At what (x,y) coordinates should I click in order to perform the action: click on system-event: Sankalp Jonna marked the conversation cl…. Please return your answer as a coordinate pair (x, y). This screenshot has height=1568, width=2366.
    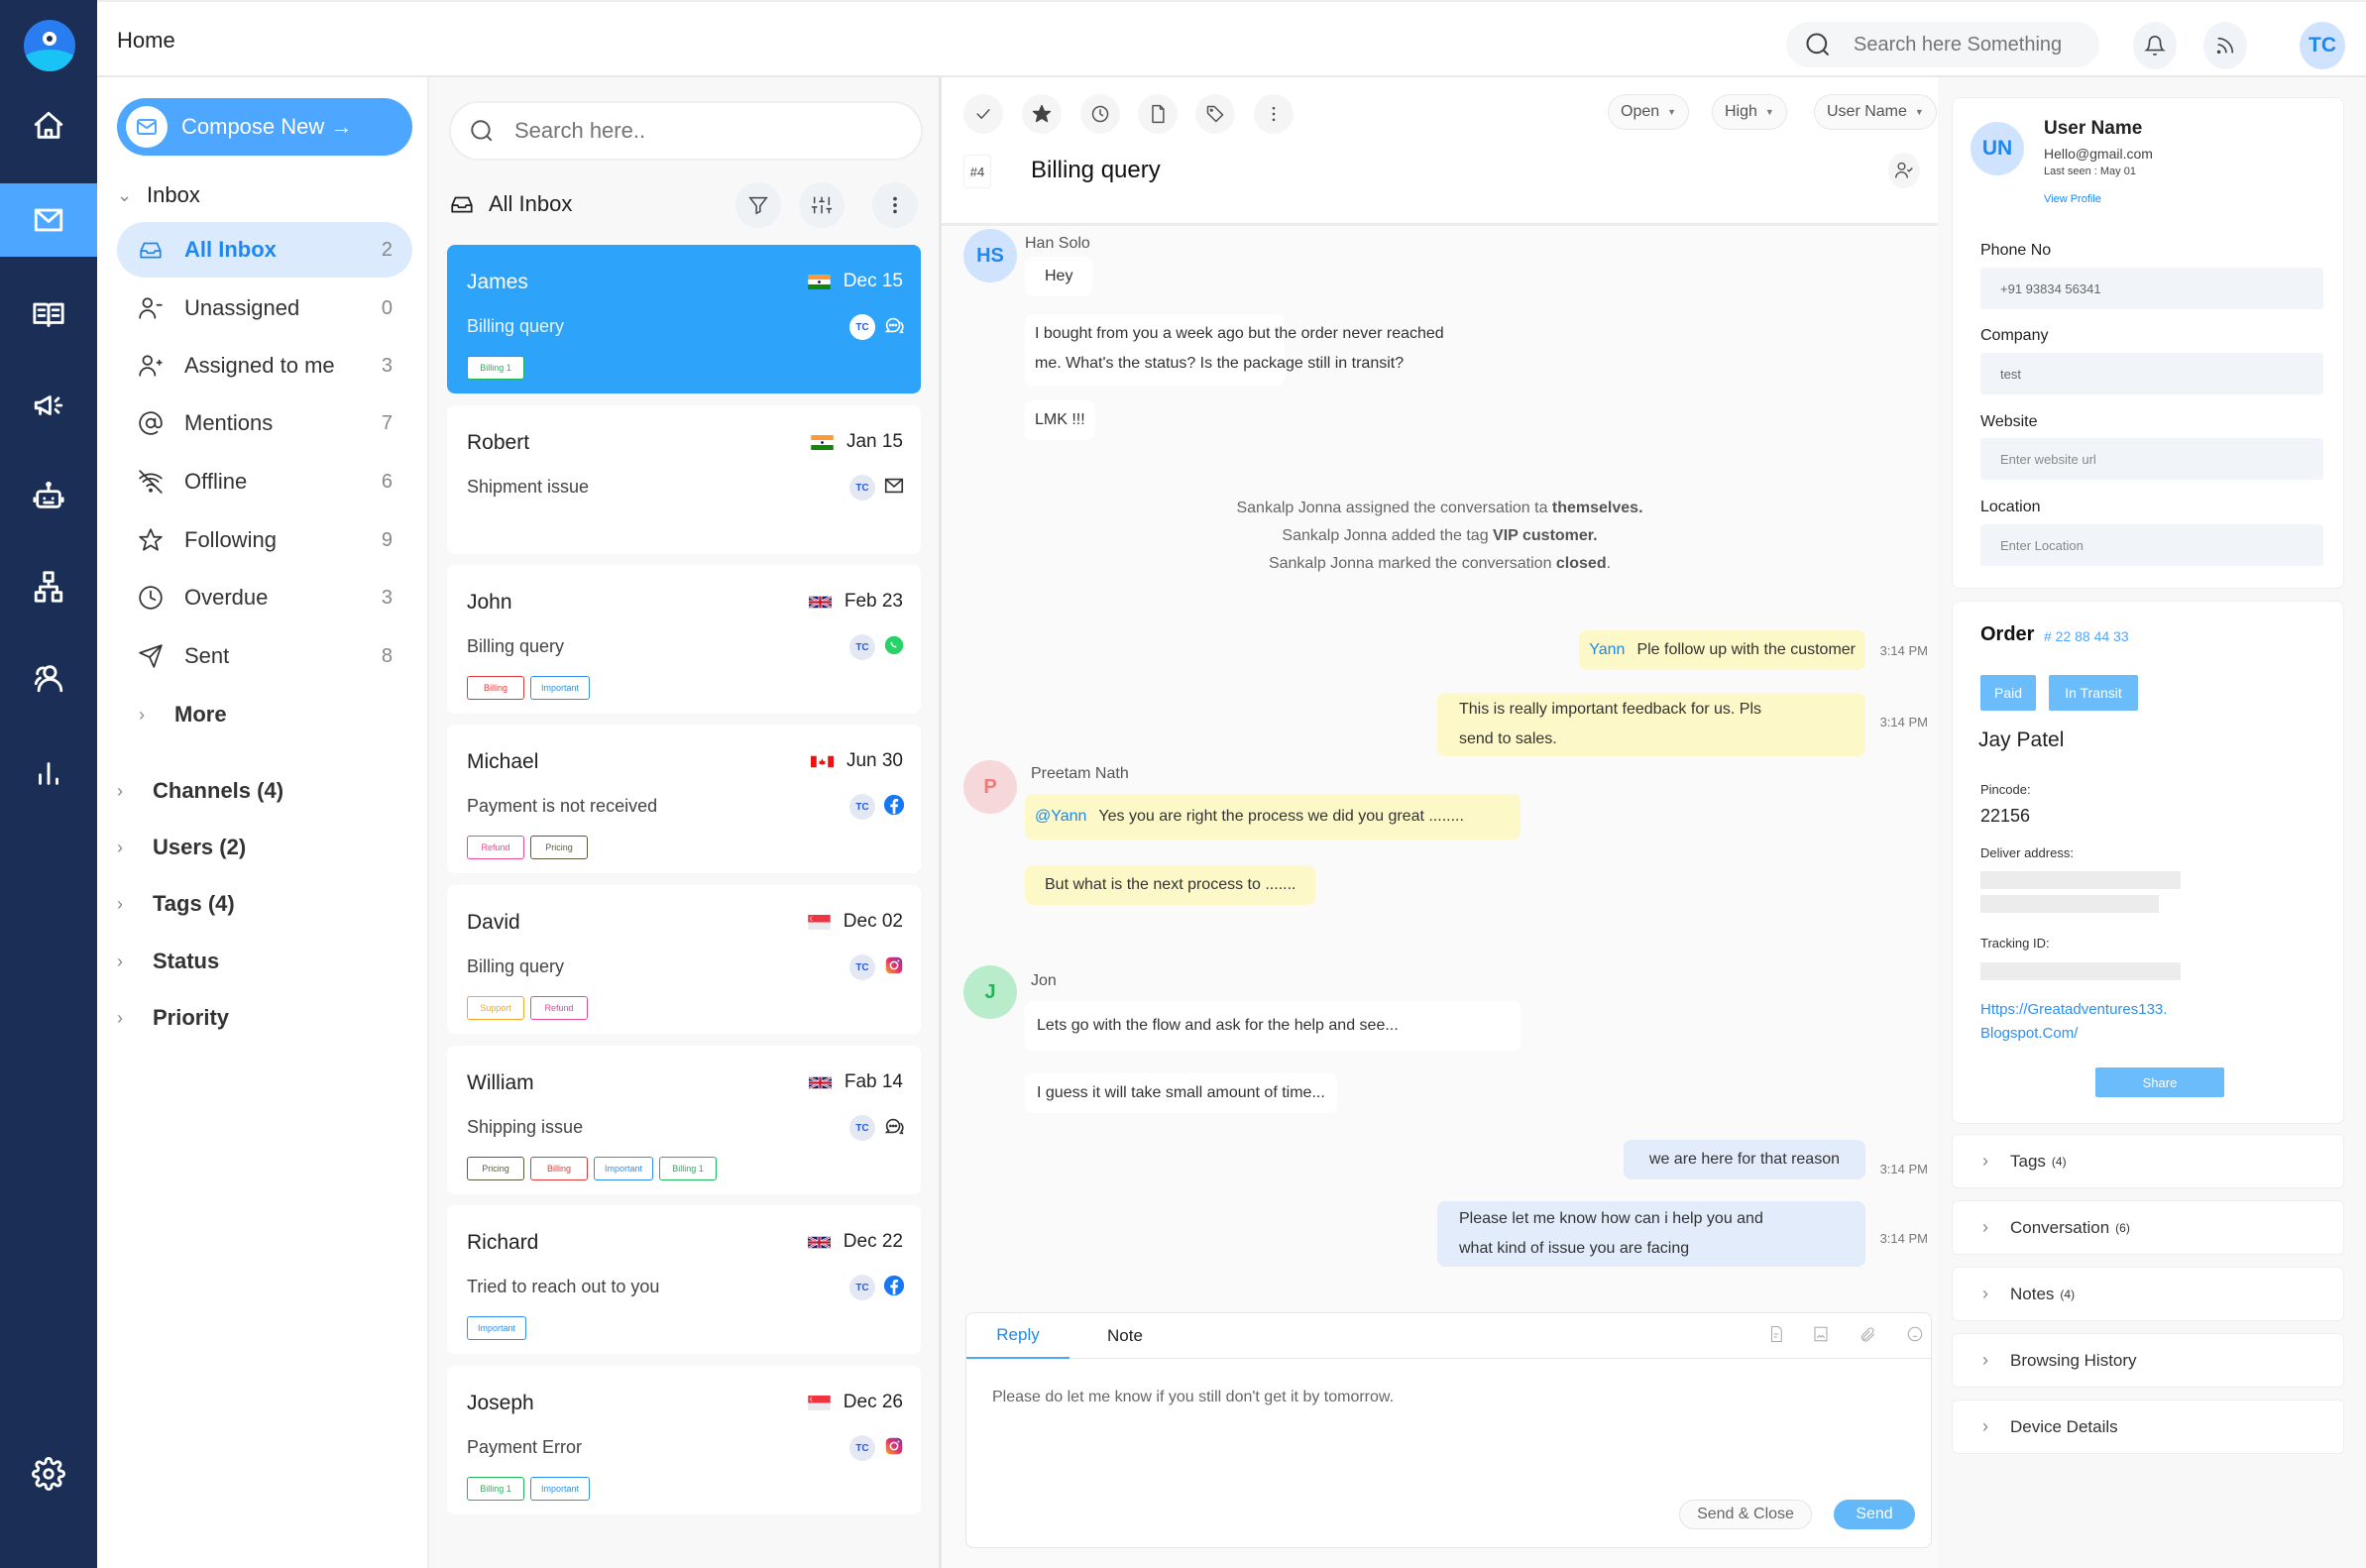
    Looking at the image, I should click on (1440, 564).